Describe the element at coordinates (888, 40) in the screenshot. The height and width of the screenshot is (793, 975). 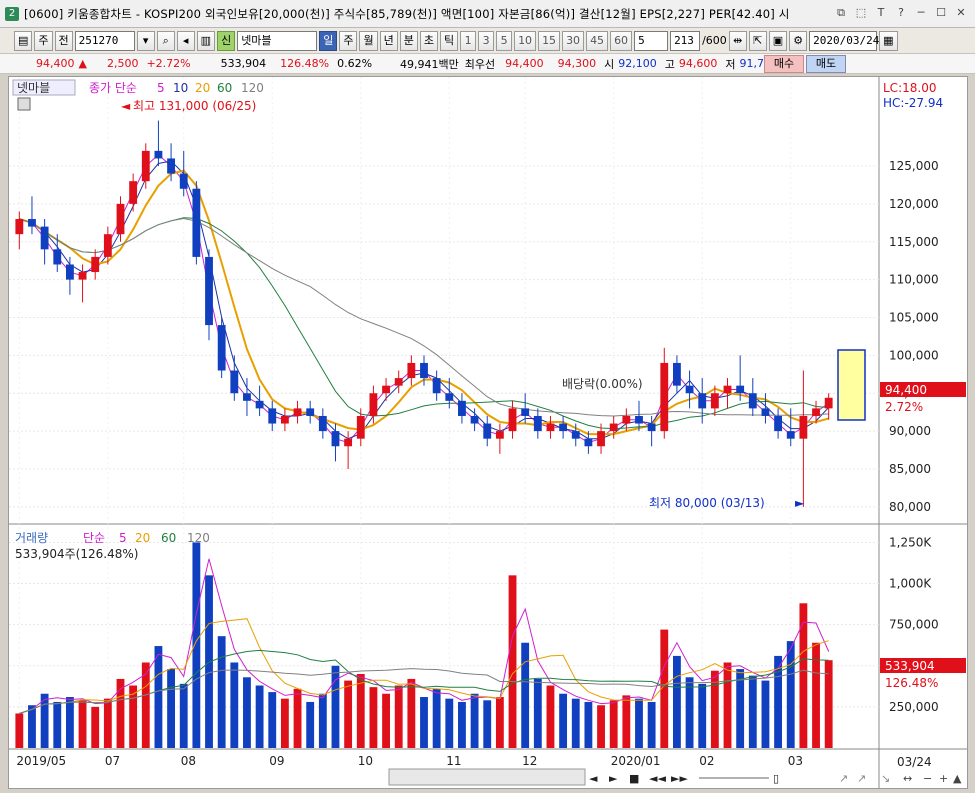
I see `calendar-icon: ▦` at that location.